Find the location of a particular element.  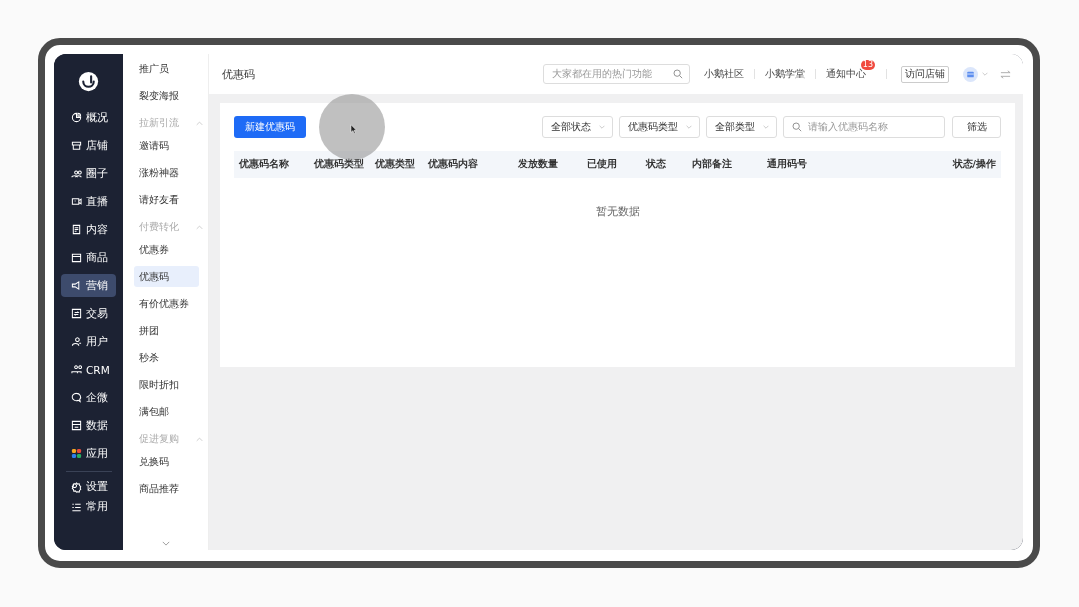

page-title: 优惠码 is located at coordinates (238, 74).